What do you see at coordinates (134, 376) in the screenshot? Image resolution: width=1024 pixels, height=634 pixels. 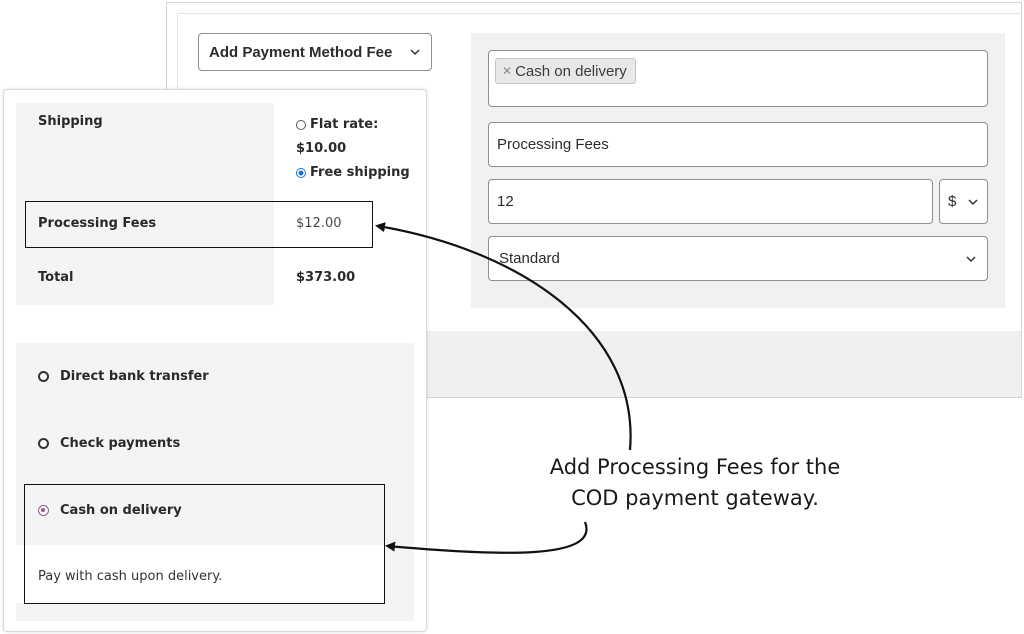 I see `bank-transfer-label: Direct bank transfer` at bounding box center [134, 376].